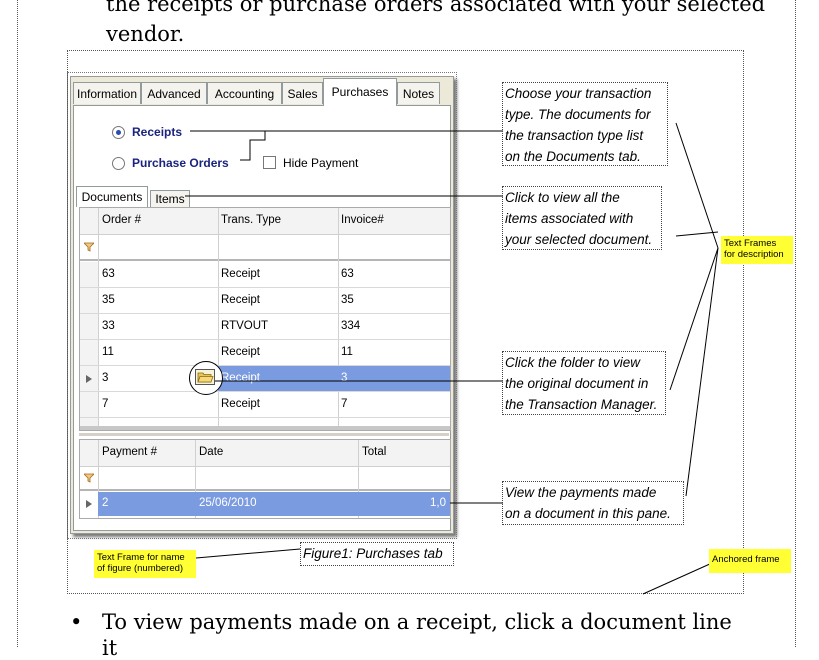 The image size is (819, 660). What do you see at coordinates (578, 114) in the screenshot?
I see `callout-line: type. The documents for` at bounding box center [578, 114].